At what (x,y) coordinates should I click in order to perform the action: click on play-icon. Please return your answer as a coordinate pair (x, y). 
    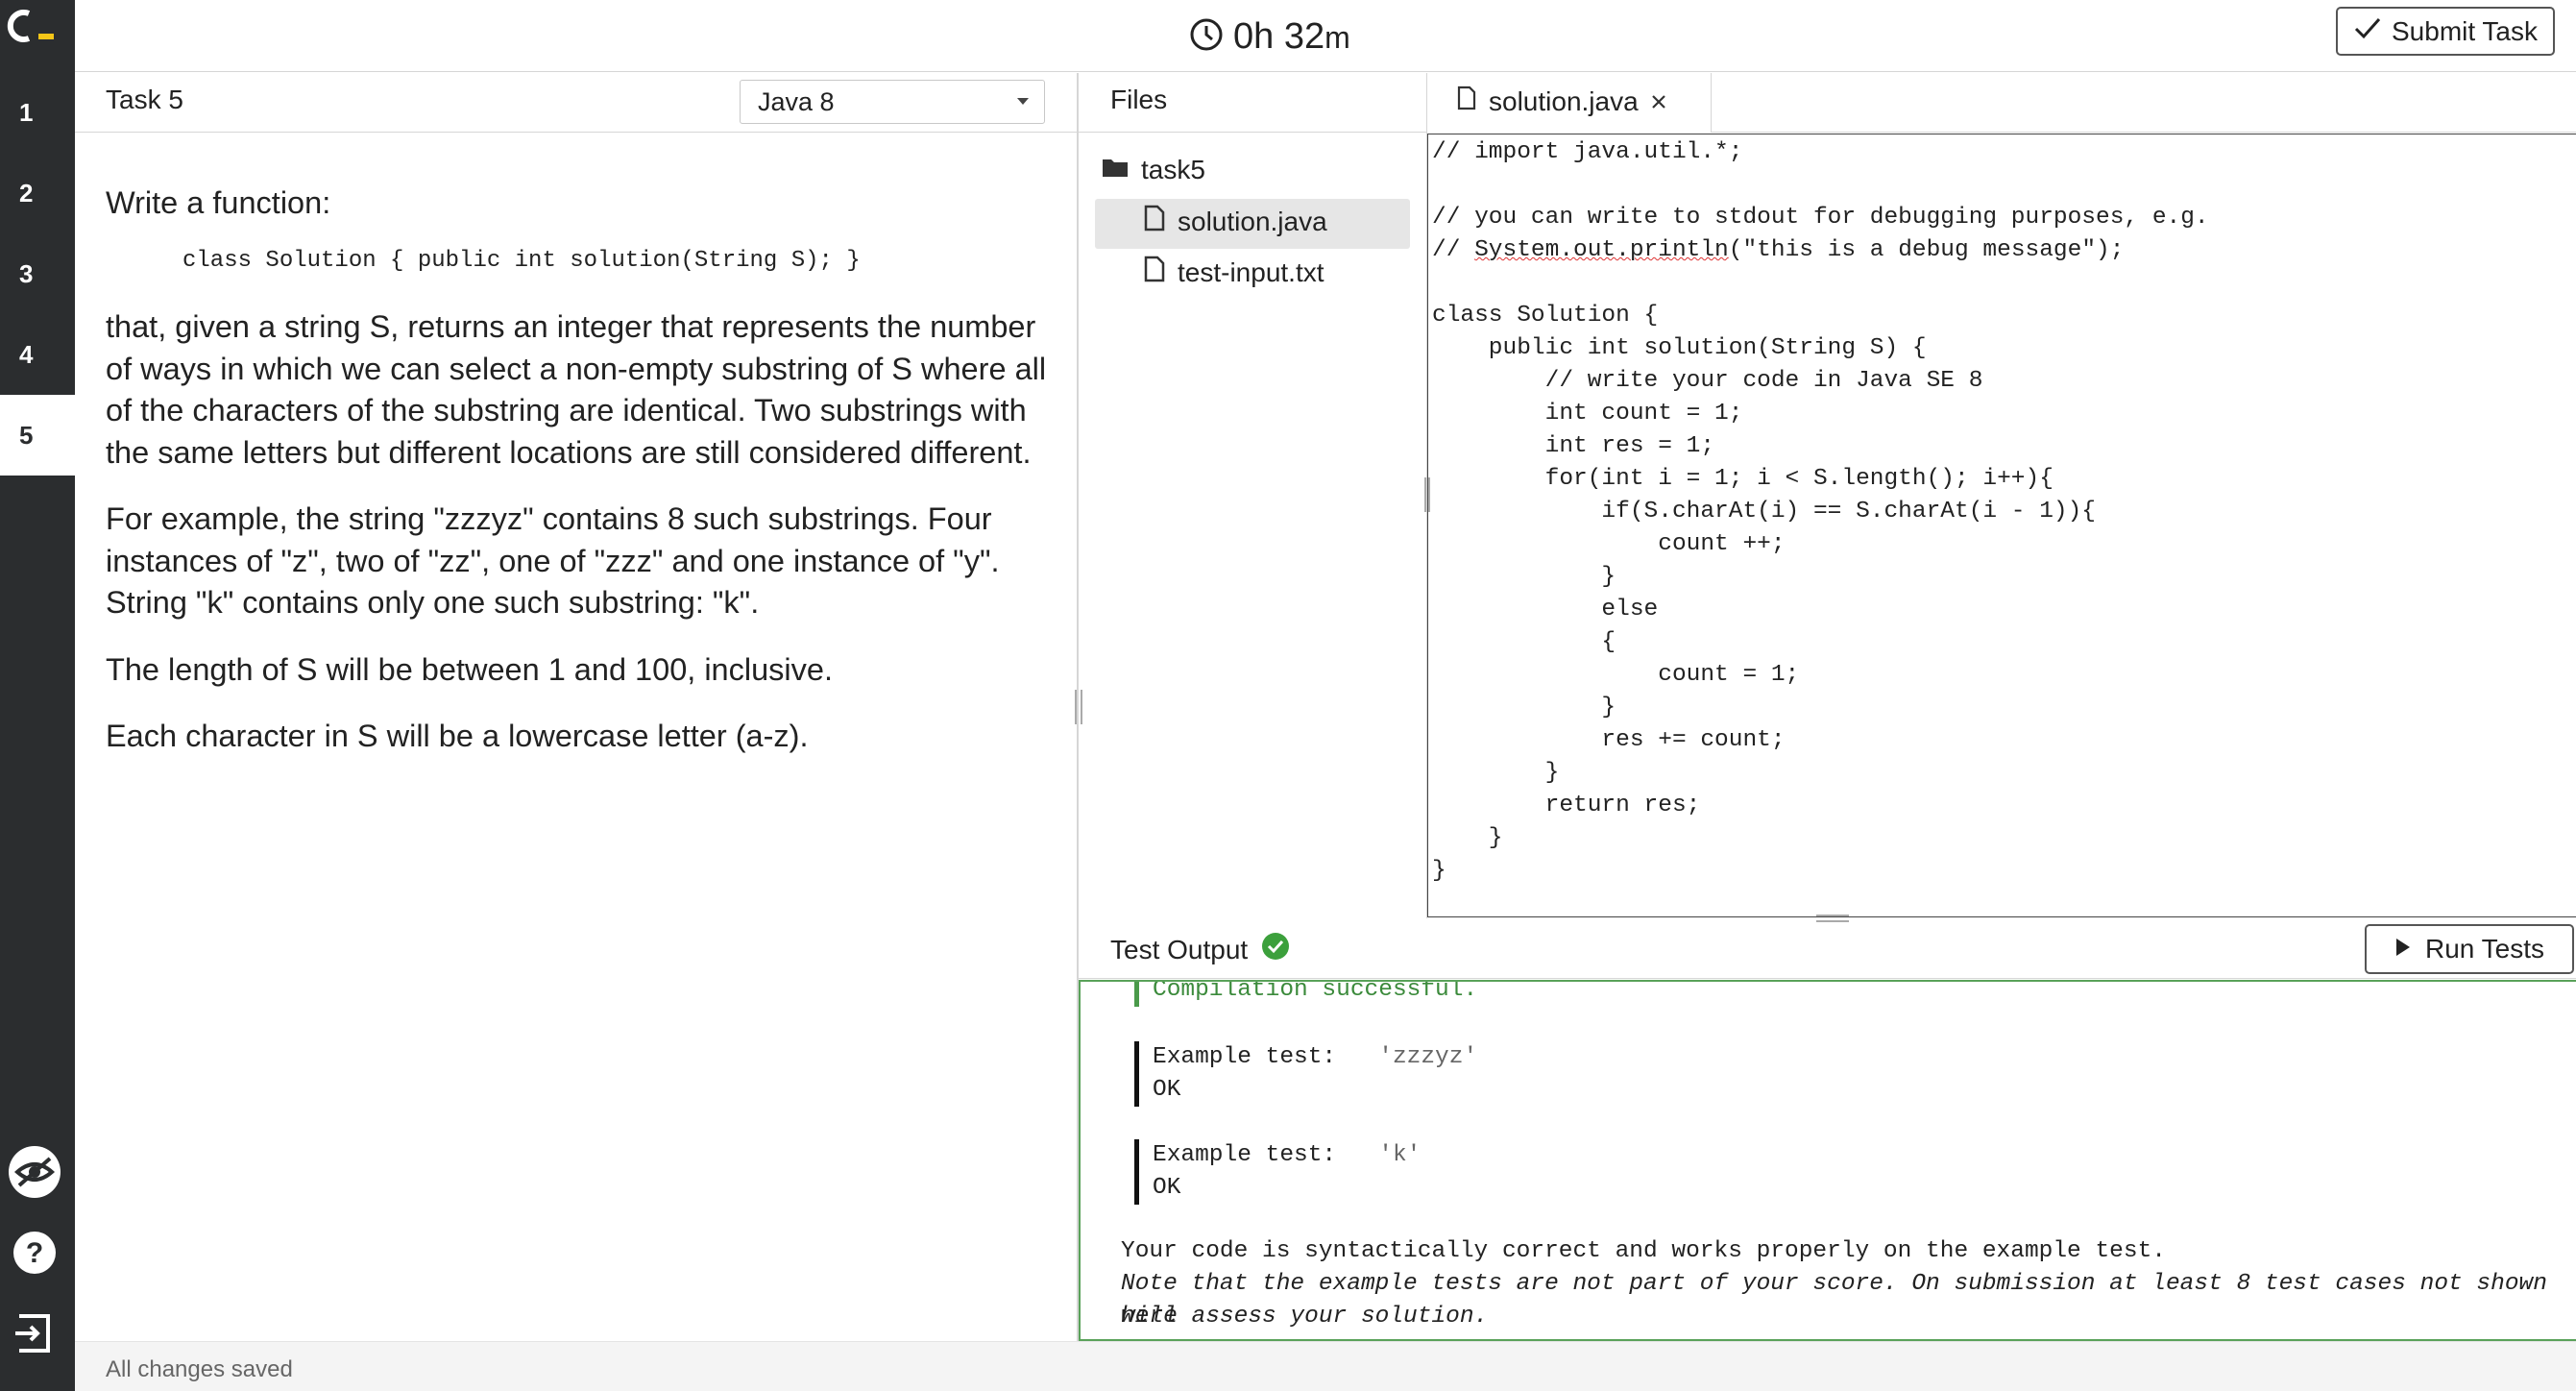
    Looking at the image, I should click on (2403, 949).